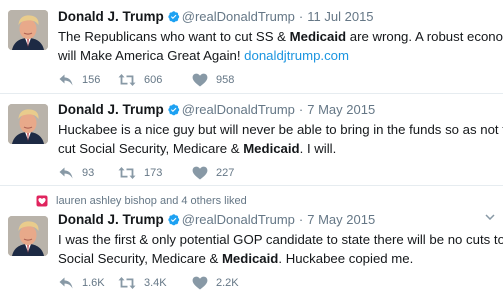 This screenshot has height=301, width=503. Describe the element at coordinates (227, 283) in the screenshot. I see `like-count: 2.2K` at that location.